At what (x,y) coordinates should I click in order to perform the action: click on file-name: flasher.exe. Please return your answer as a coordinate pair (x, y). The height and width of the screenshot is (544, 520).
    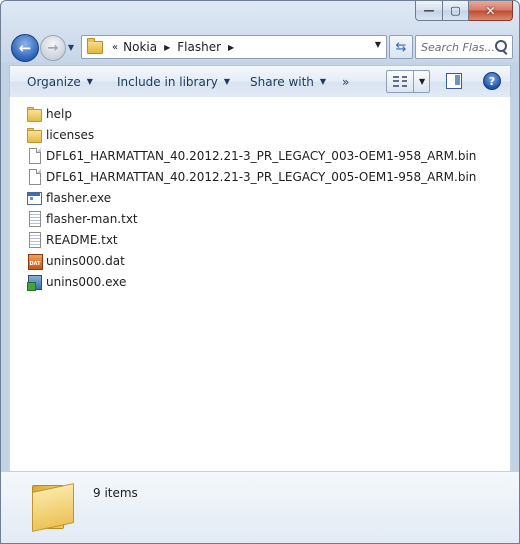
    Looking at the image, I should click on (79, 197).